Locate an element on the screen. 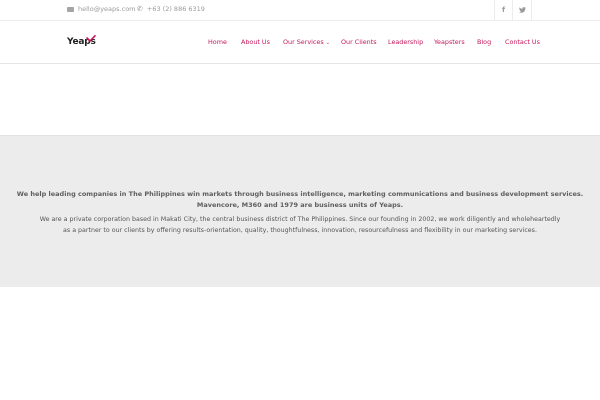 This screenshot has width=600, height=400. nav-our-clients: Our Clients is located at coordinates (359, 42).